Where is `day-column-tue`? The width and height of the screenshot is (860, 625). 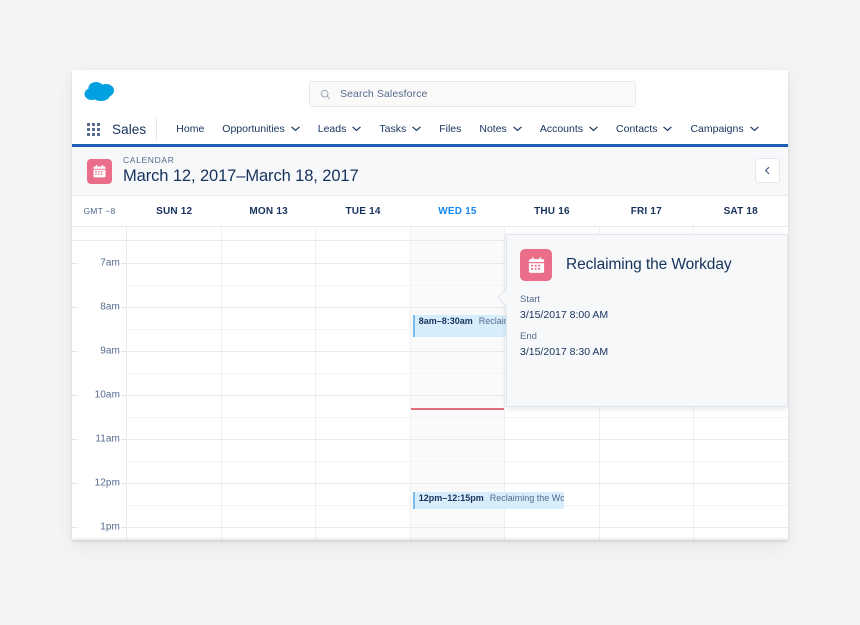 day-column-tue is located at coordinates (363, 390).